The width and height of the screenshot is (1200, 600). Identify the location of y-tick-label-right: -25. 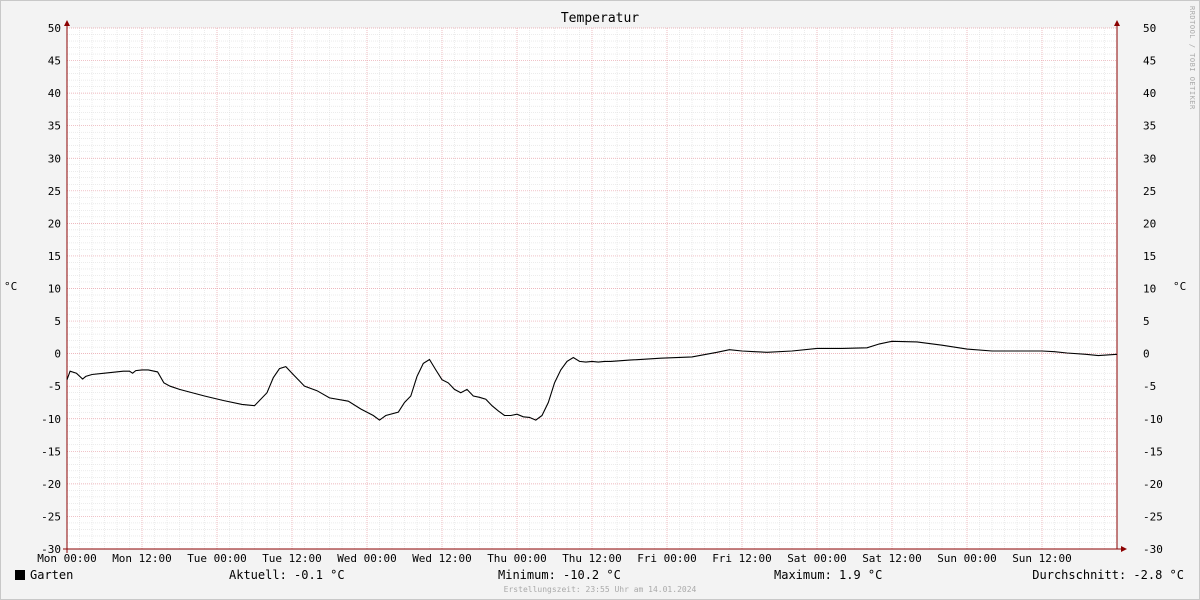
(1153, 516).